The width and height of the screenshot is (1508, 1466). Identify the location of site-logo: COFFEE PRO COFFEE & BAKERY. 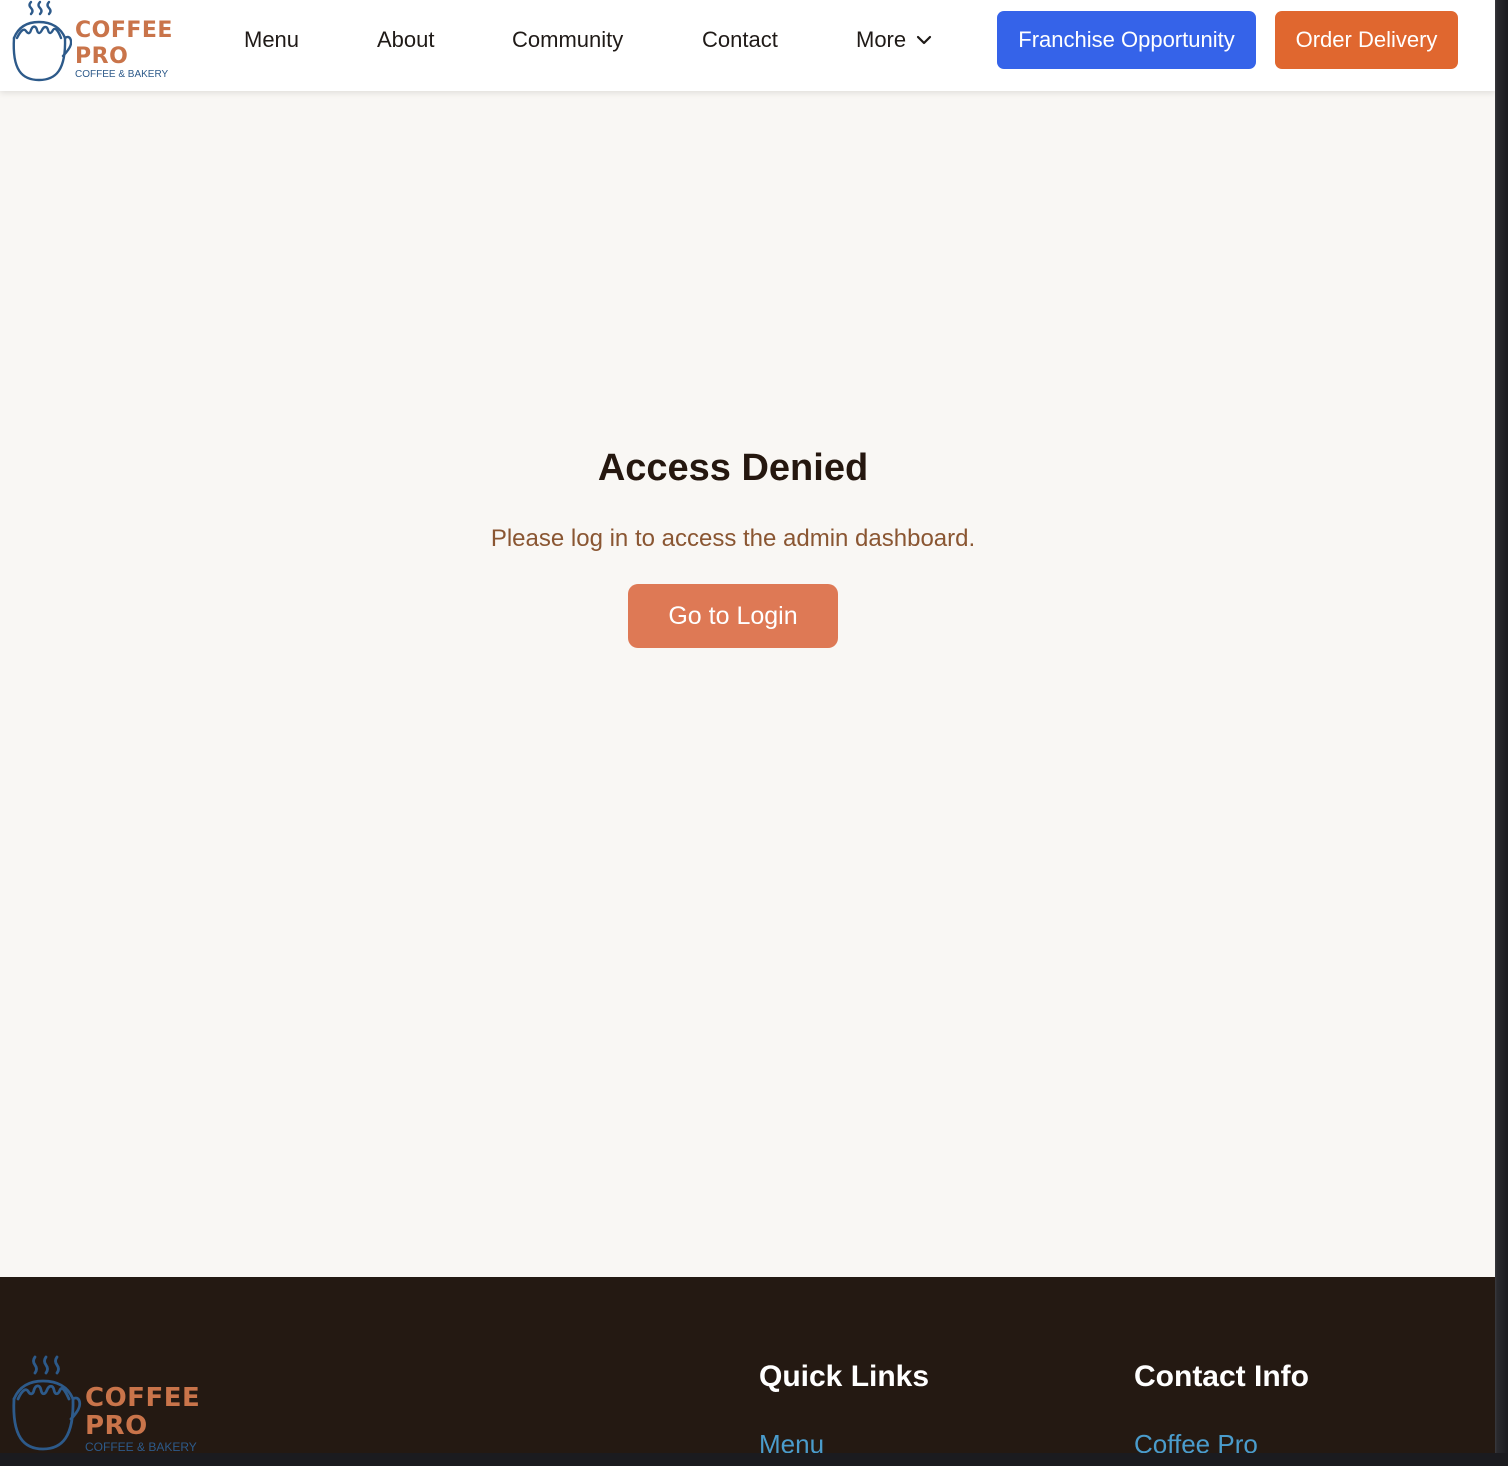
(91, 42).